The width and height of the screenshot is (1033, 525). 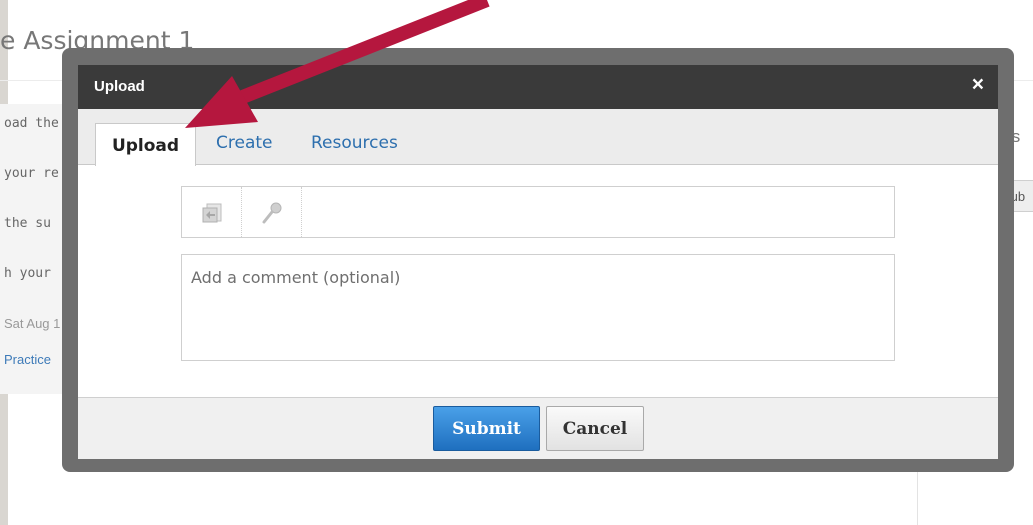 What do you see at coordinates (31, 123) in the screenshot?
I see `instruction-line: oad the` at bounding box center [31, 123].